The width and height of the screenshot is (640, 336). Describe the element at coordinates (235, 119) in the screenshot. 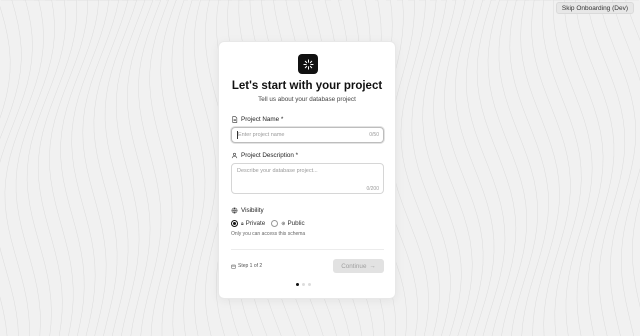

I see `document-icon` at that location.